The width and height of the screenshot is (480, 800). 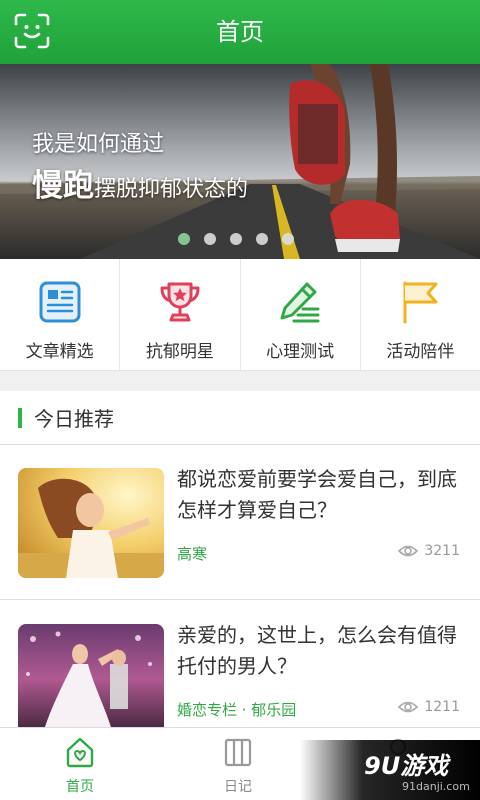 I want to click on quick-link-label: 文章精选, so click(x=59, y=352).